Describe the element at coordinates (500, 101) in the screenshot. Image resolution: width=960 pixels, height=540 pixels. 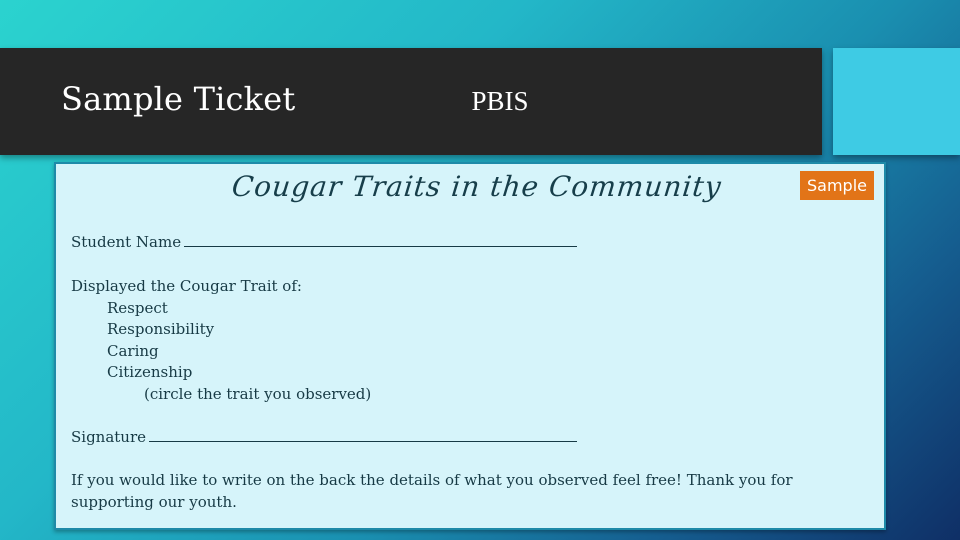
I see `pbis-label: PBIS` at that location.